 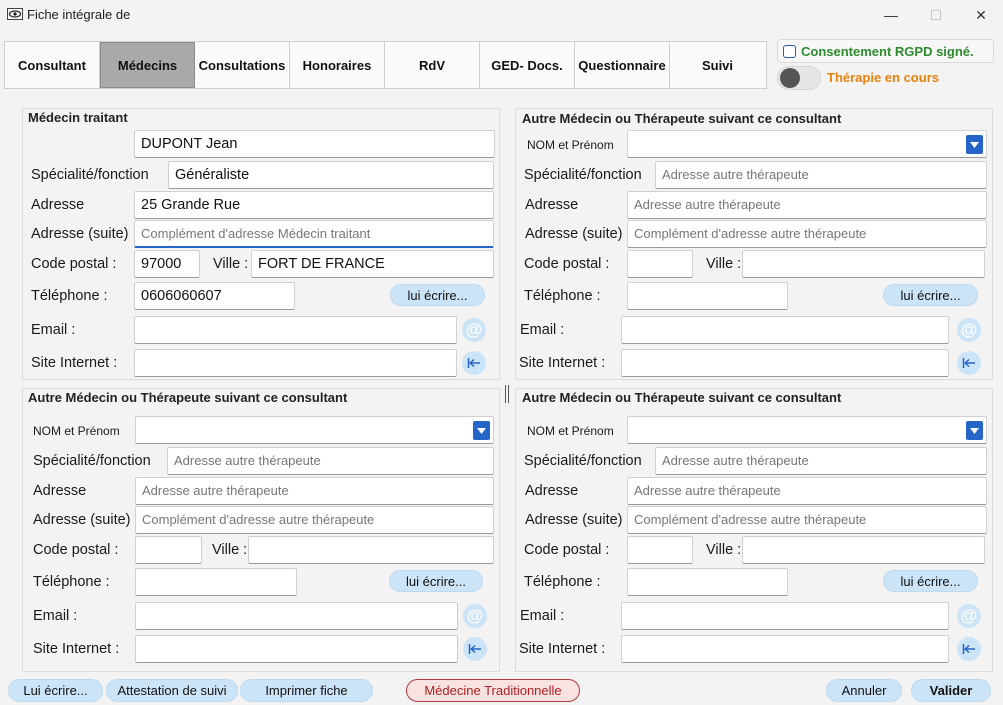 What do you see at coordinates (74, 264) in the screenshot?
I see `postcode-label: Code postal :` at bounding box center [74, 264].